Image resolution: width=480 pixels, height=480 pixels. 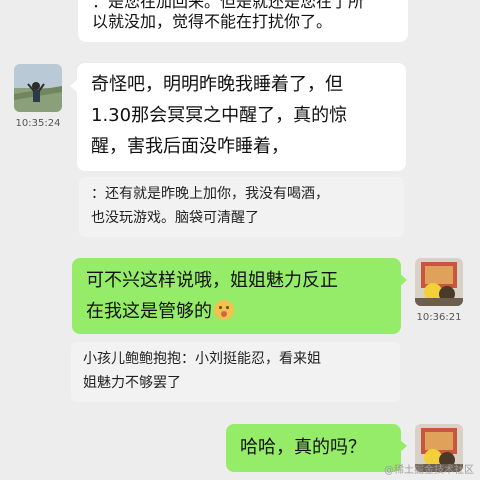 I want to click on message-bubble-self: 可不兴这样说哦，姐姐魅力反正 在我这是管够的, so click(x=236, y=296).